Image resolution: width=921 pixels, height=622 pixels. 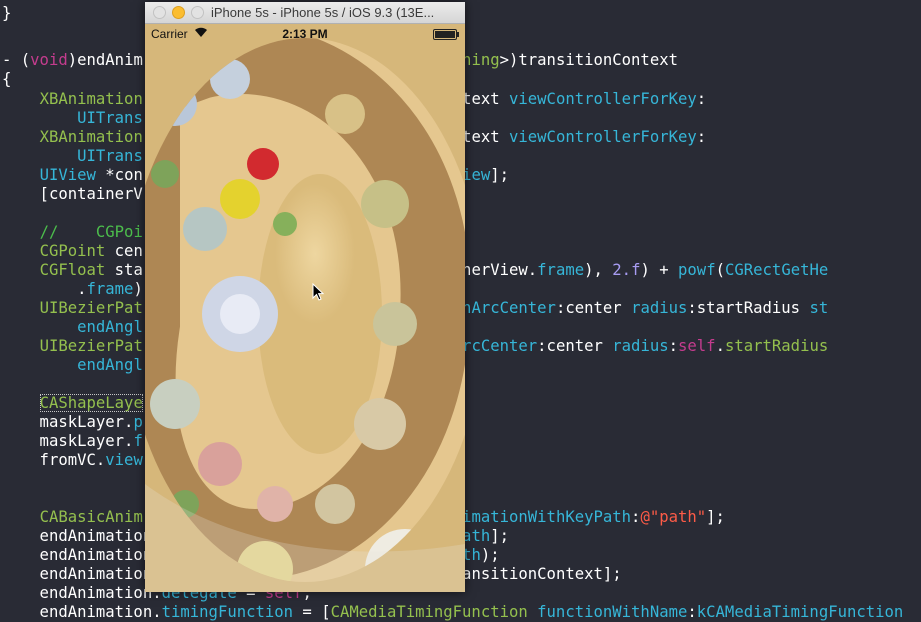 What do you see at coordinates (124, 270) in the screenshot?
I see `code-token: sta` at bounding box center [124, 270].